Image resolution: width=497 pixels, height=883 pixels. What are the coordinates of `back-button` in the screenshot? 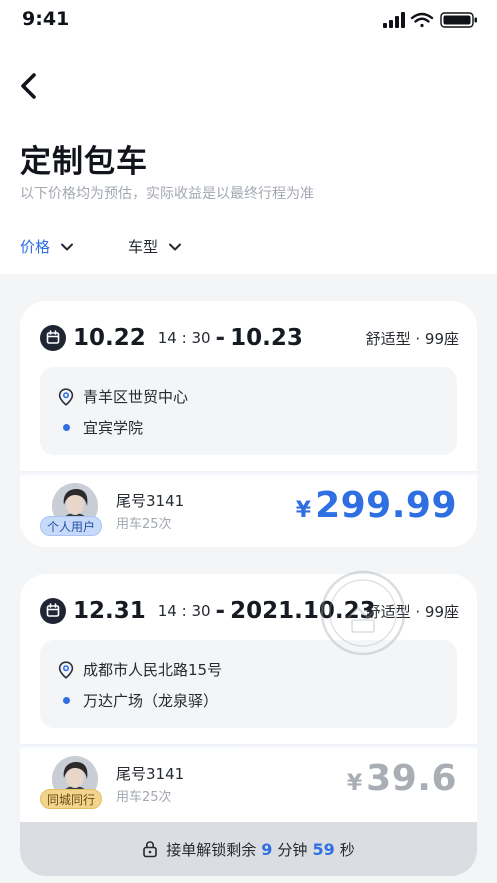 It's located at (30, 86).